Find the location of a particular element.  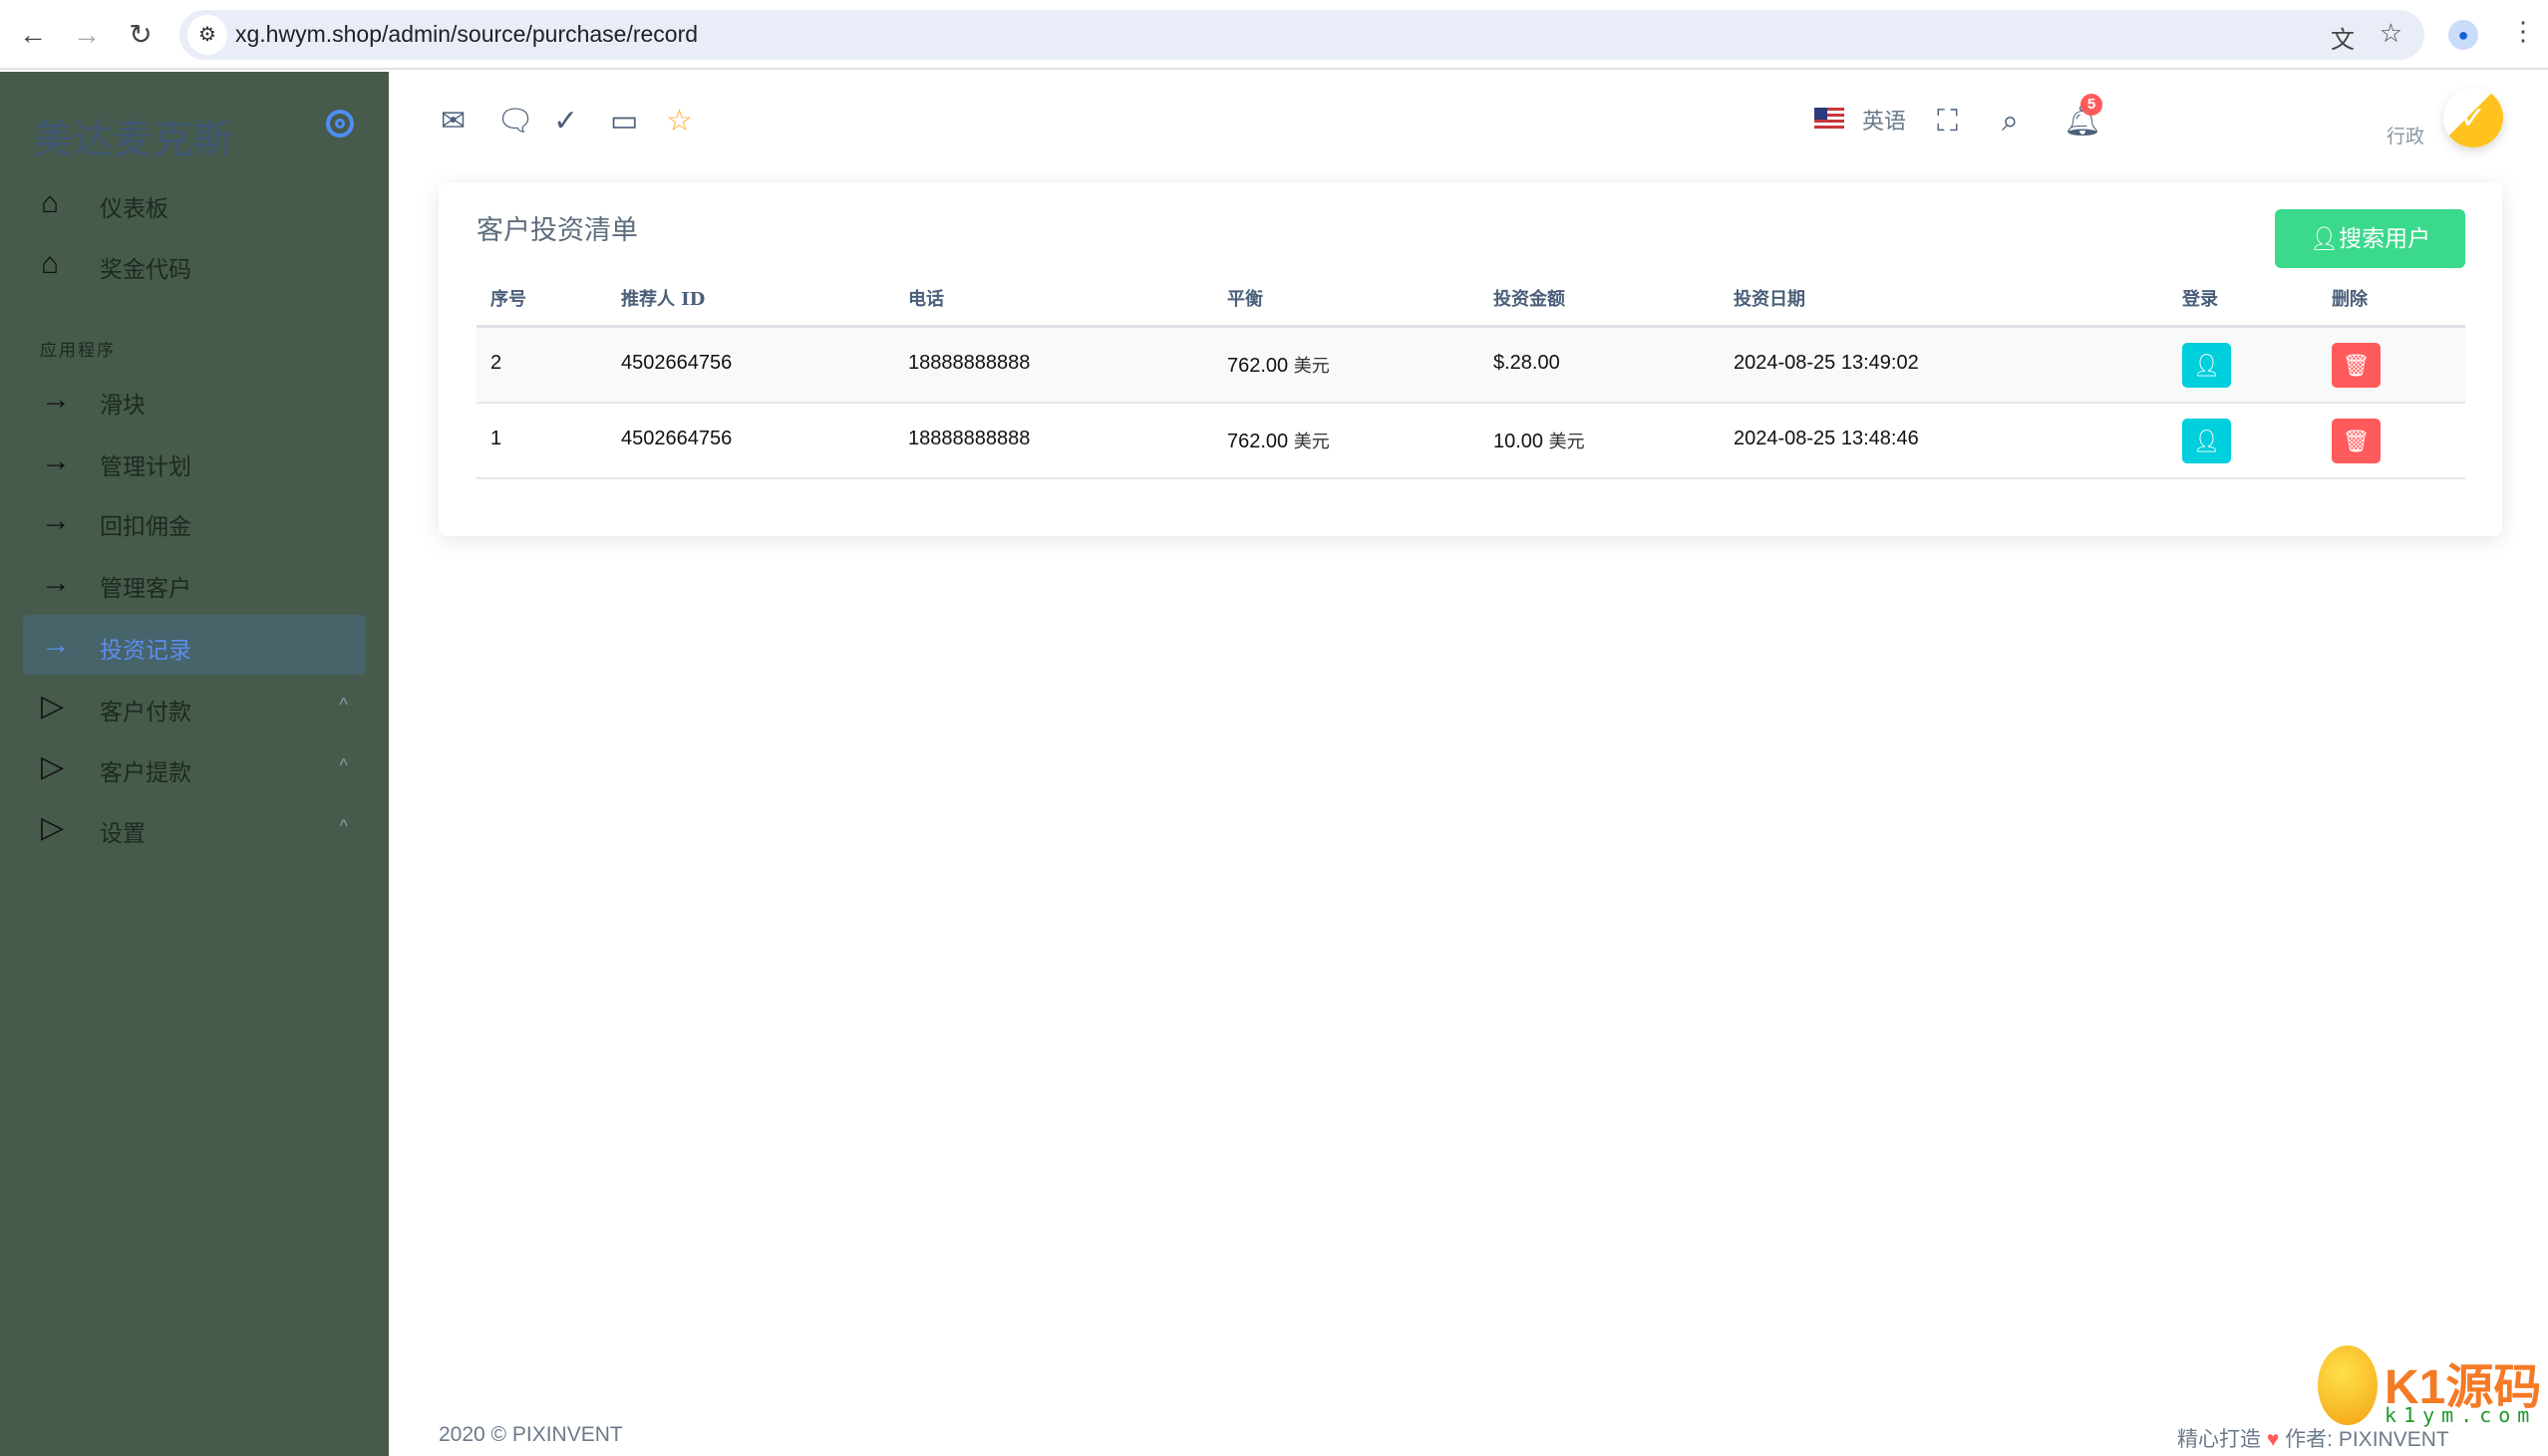

language-selector: 英语 is located at coordinates (1884, 120).